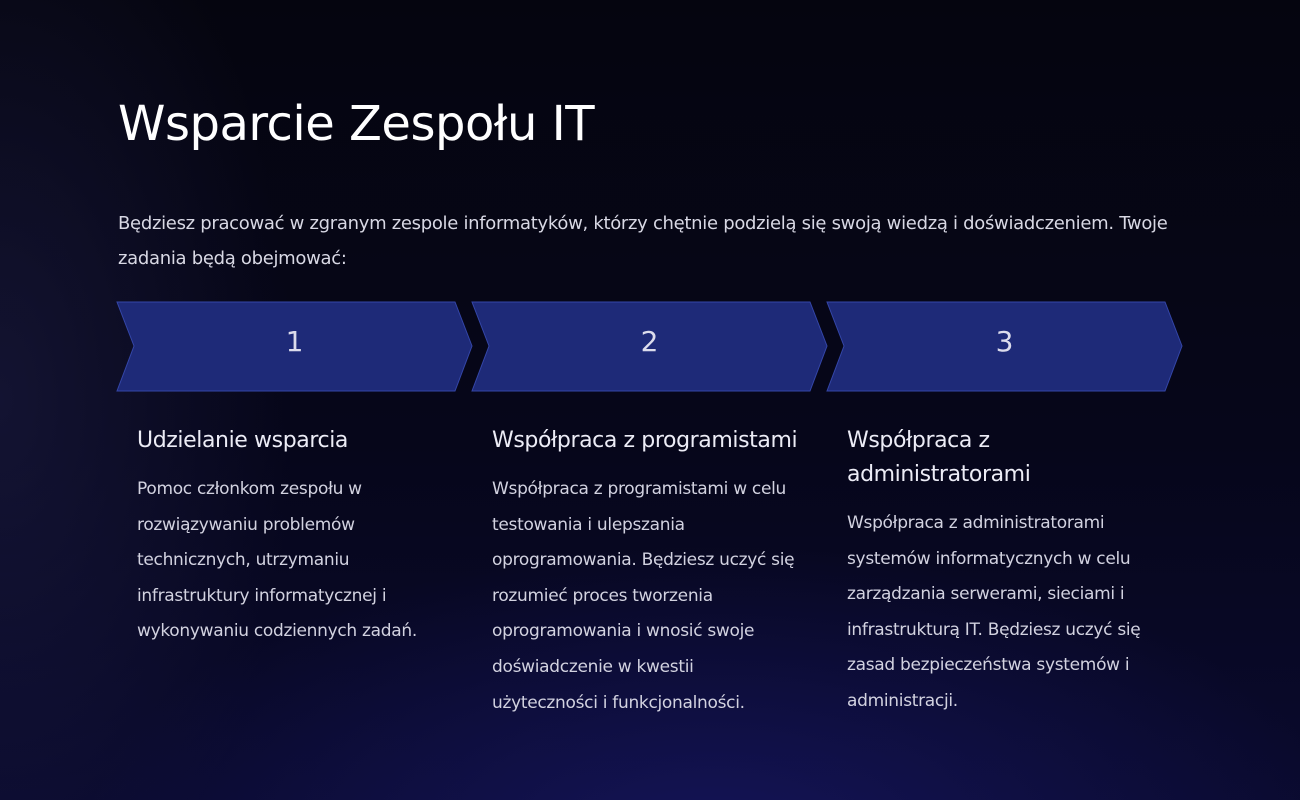 The width and height of the screenshot is (1300, 800). What do you see at coordinates (939, 457) in the screenshot?
I see `step-title: Współpraca z administratorami` at bounding box center [939, 457].